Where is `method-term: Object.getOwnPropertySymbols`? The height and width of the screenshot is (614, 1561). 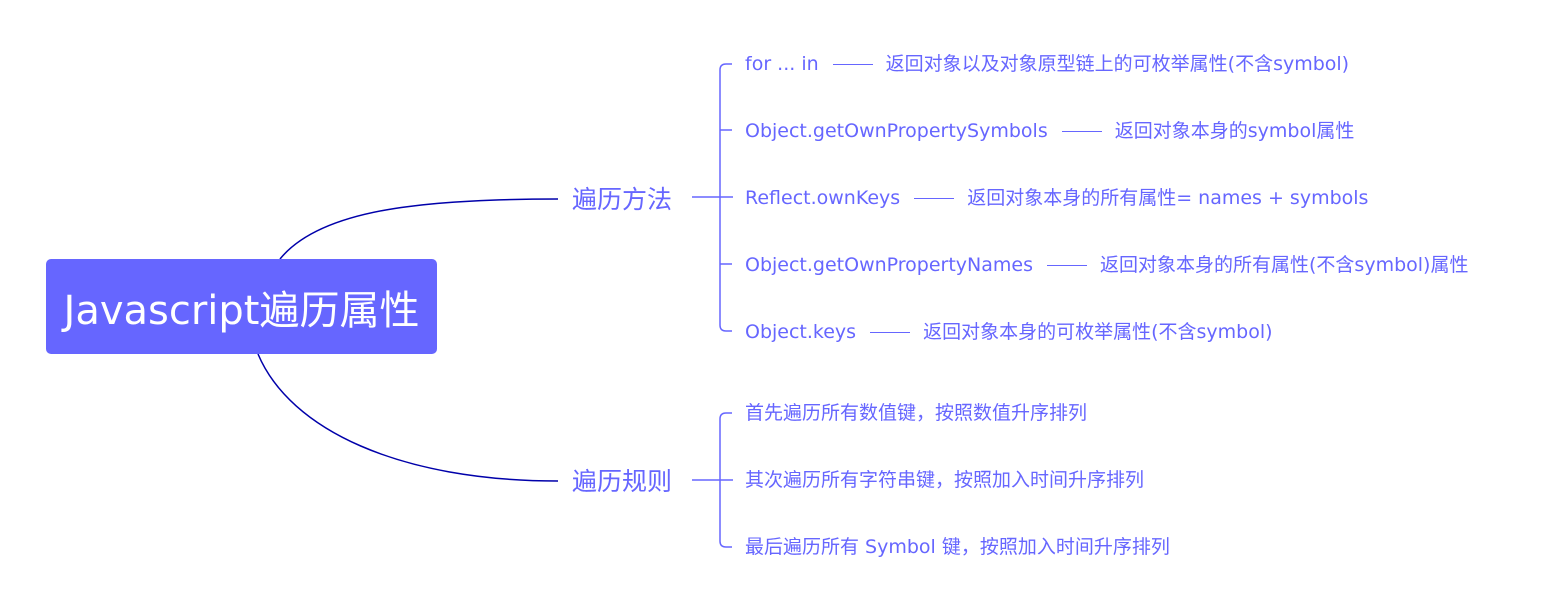 method-term: Object.getOwnPropertySymbols is located at coordinates (896, 131).